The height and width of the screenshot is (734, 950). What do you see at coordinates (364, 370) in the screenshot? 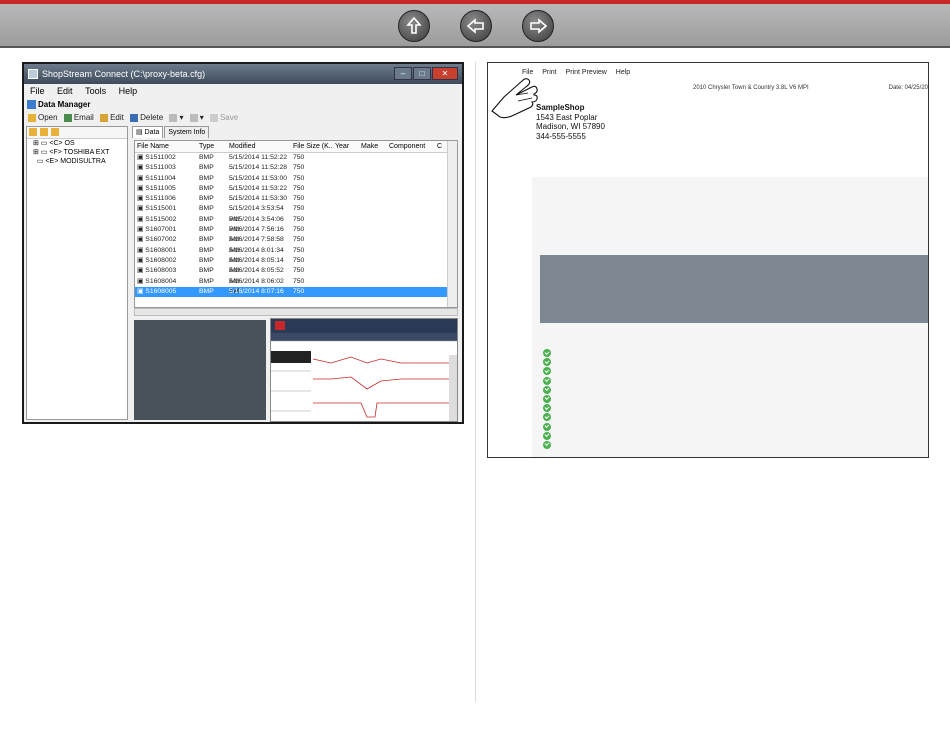
I see `screenshot-thumbnail` at bounding box center [364, 370].